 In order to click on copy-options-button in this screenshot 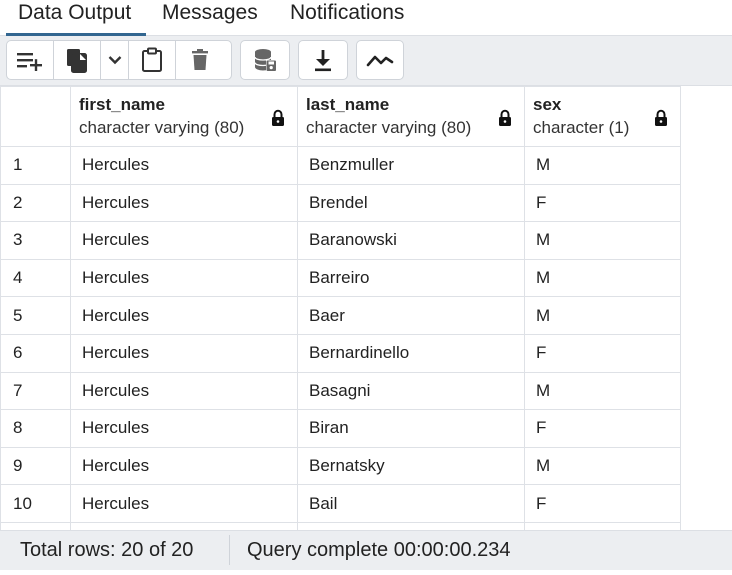, I will do `click(115, 60)`.